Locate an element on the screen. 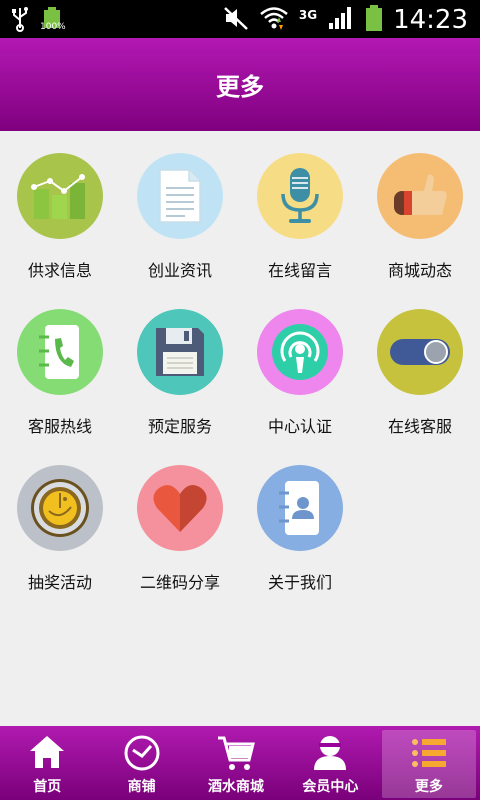 This screenshot has height=800, width=480. status-bar: 100% 3G 14:23 is located at coordinates (240, 19).